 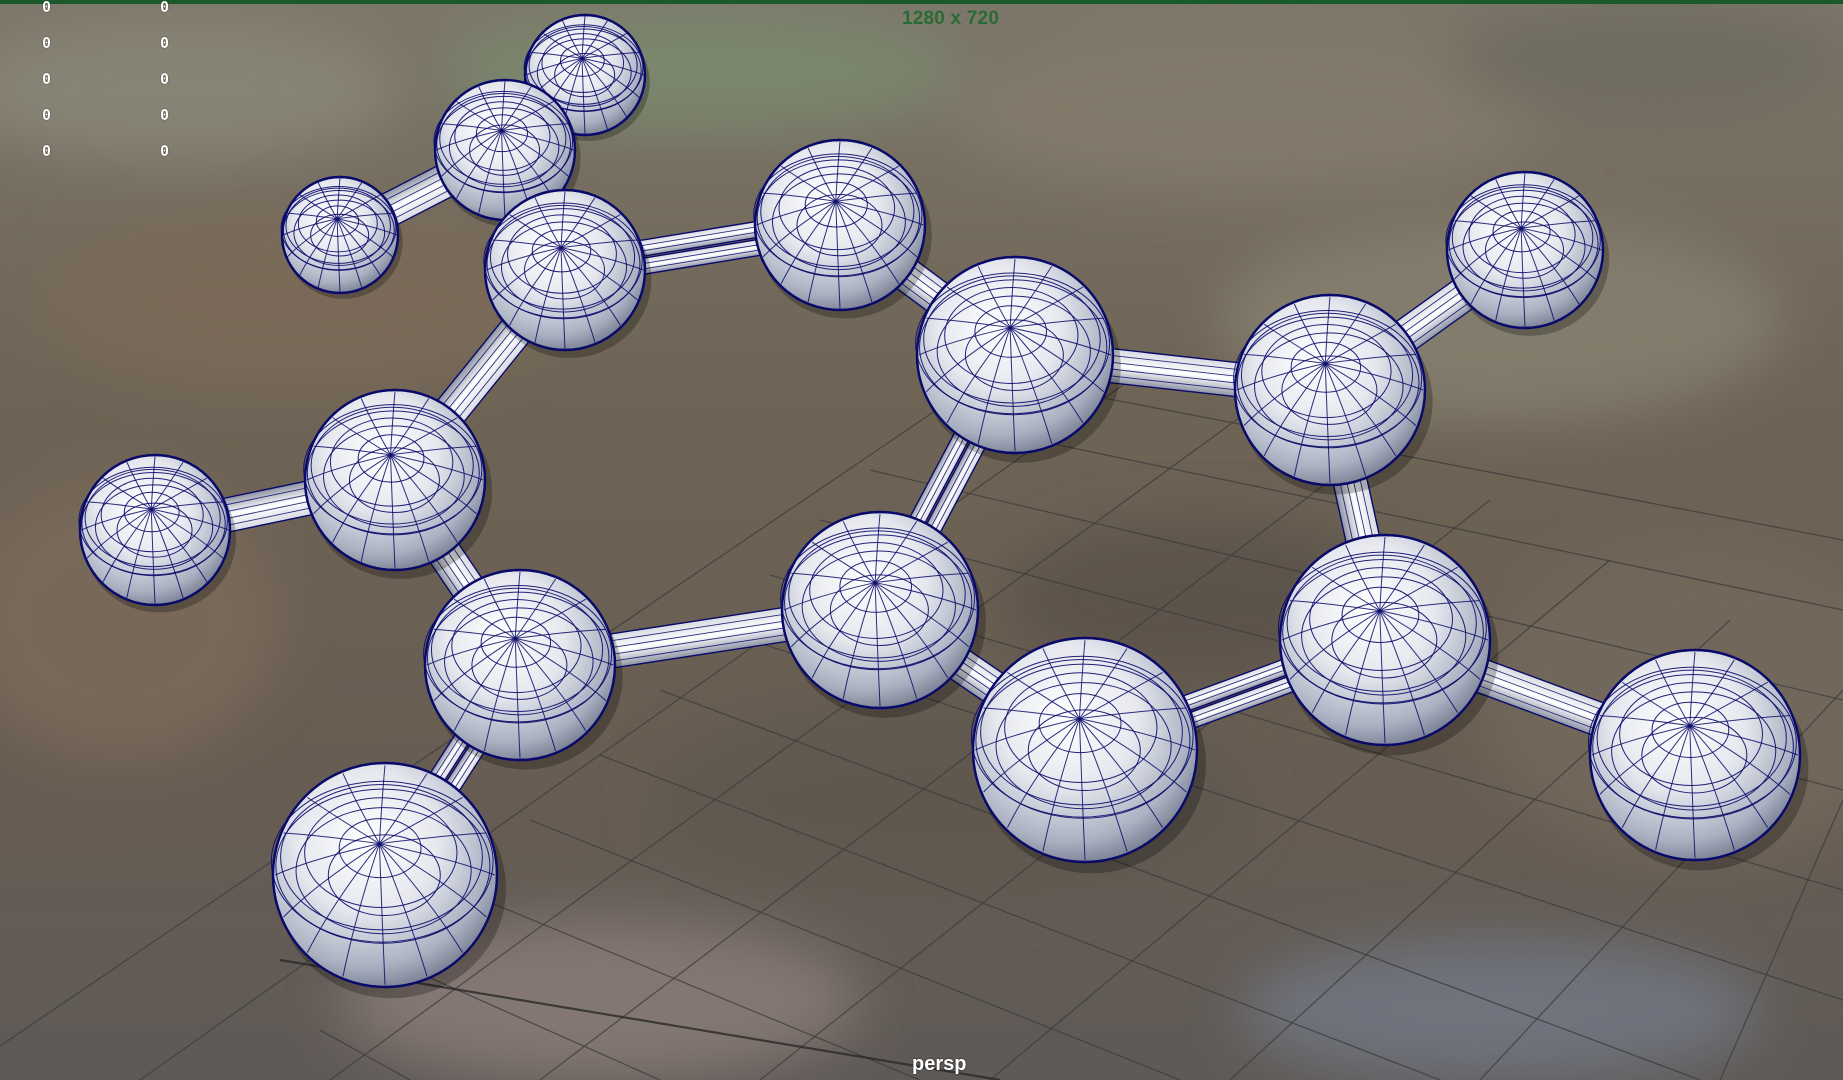 I want to click on grid-line, so click(x=690, y=984).